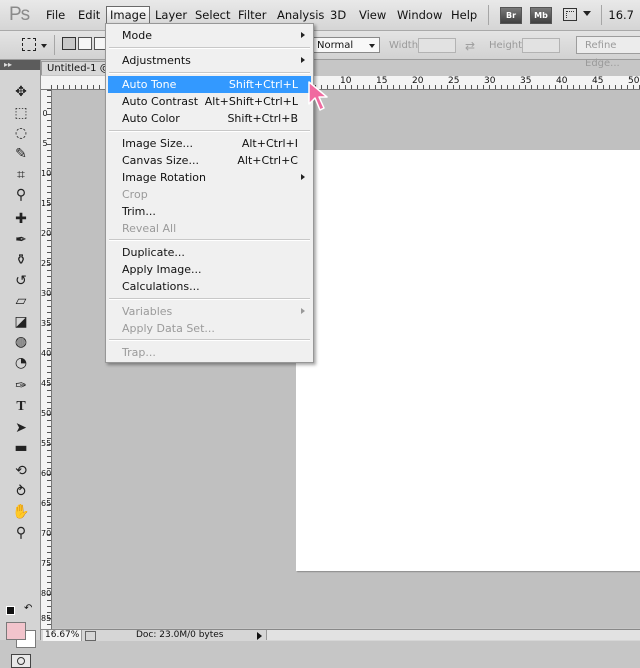 This screenshot has height=668, width=640. Describe the element at coordinates (21, 386) in the screenshot. I see `pen-tool-icon: ✑` at that location.